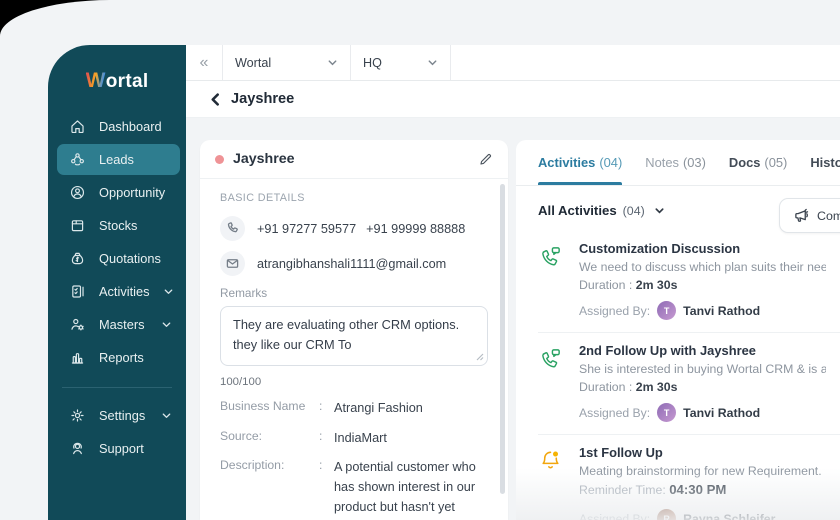  I want to click on page-title: Jayshree, so click(263, 99).